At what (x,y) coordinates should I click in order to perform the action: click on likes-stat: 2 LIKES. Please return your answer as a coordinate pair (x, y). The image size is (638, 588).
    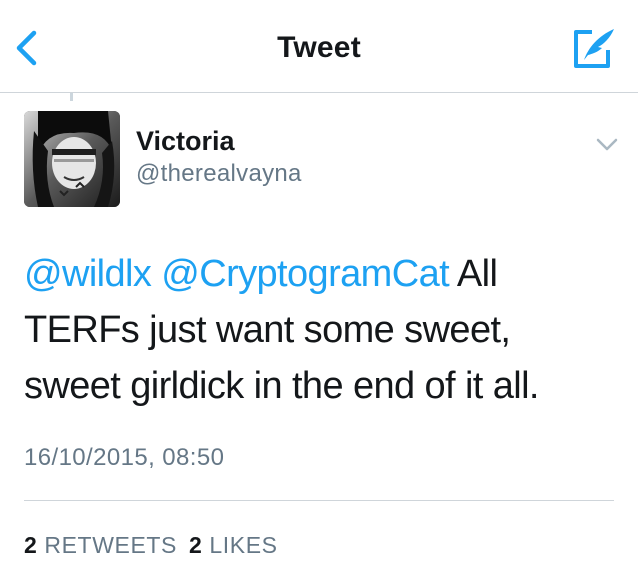
    Looking at the image, I should click on (233, 545).